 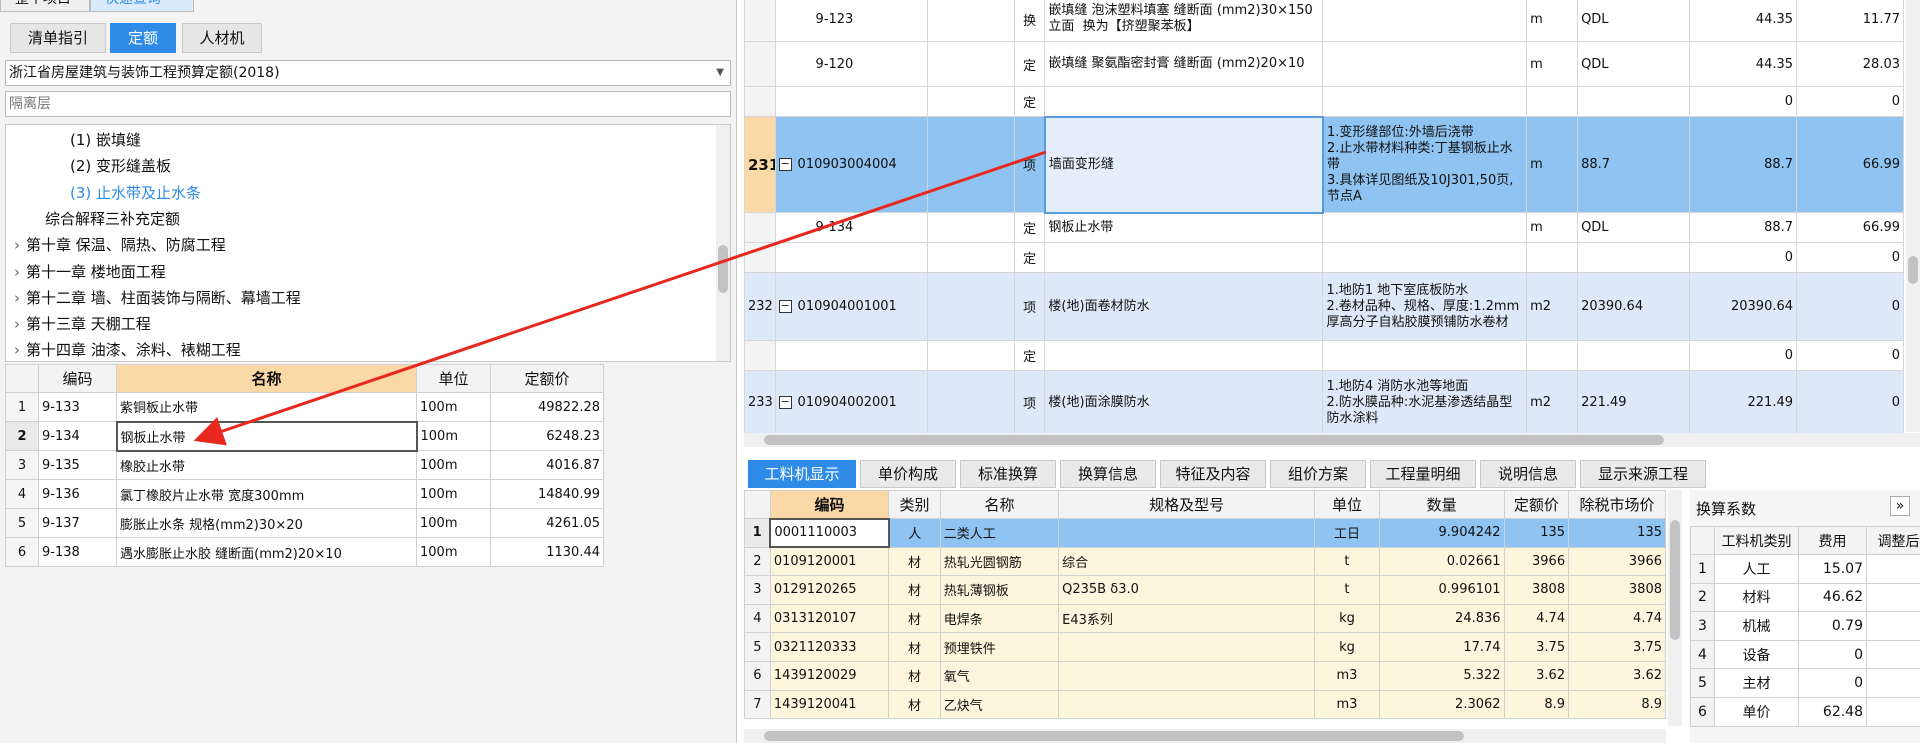 I want to click on quota-standard-select: 浙江省房屋建筑与装饰工程预算定额(2018) ▼, so click(x=368, y=73).